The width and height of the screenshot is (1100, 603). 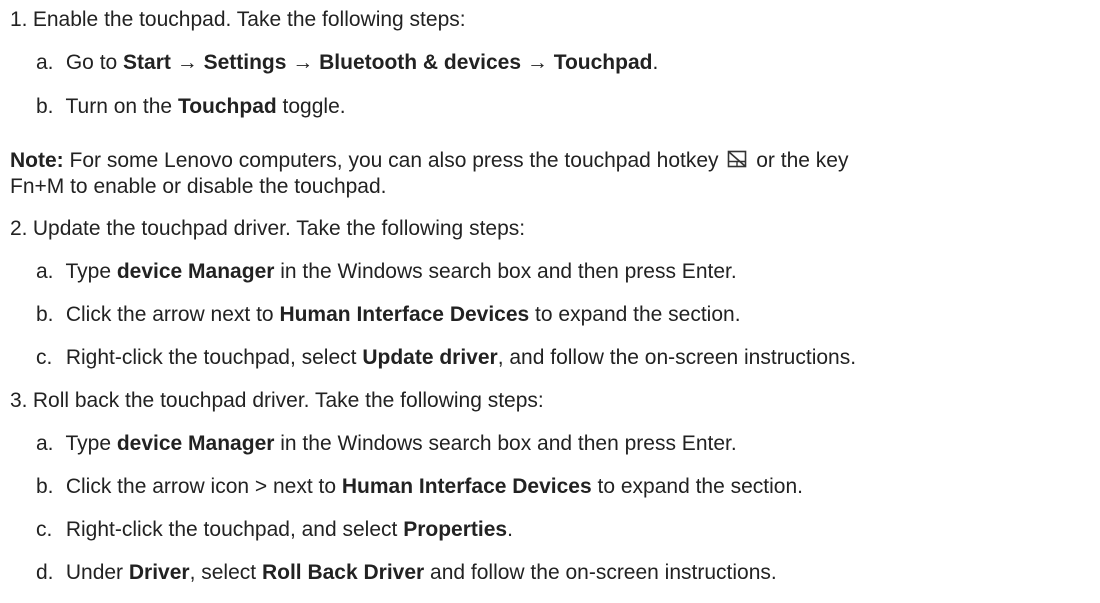 I want to click on step-1b: b. Turn on the Touchpad toggle., so click(x=191, y=107).